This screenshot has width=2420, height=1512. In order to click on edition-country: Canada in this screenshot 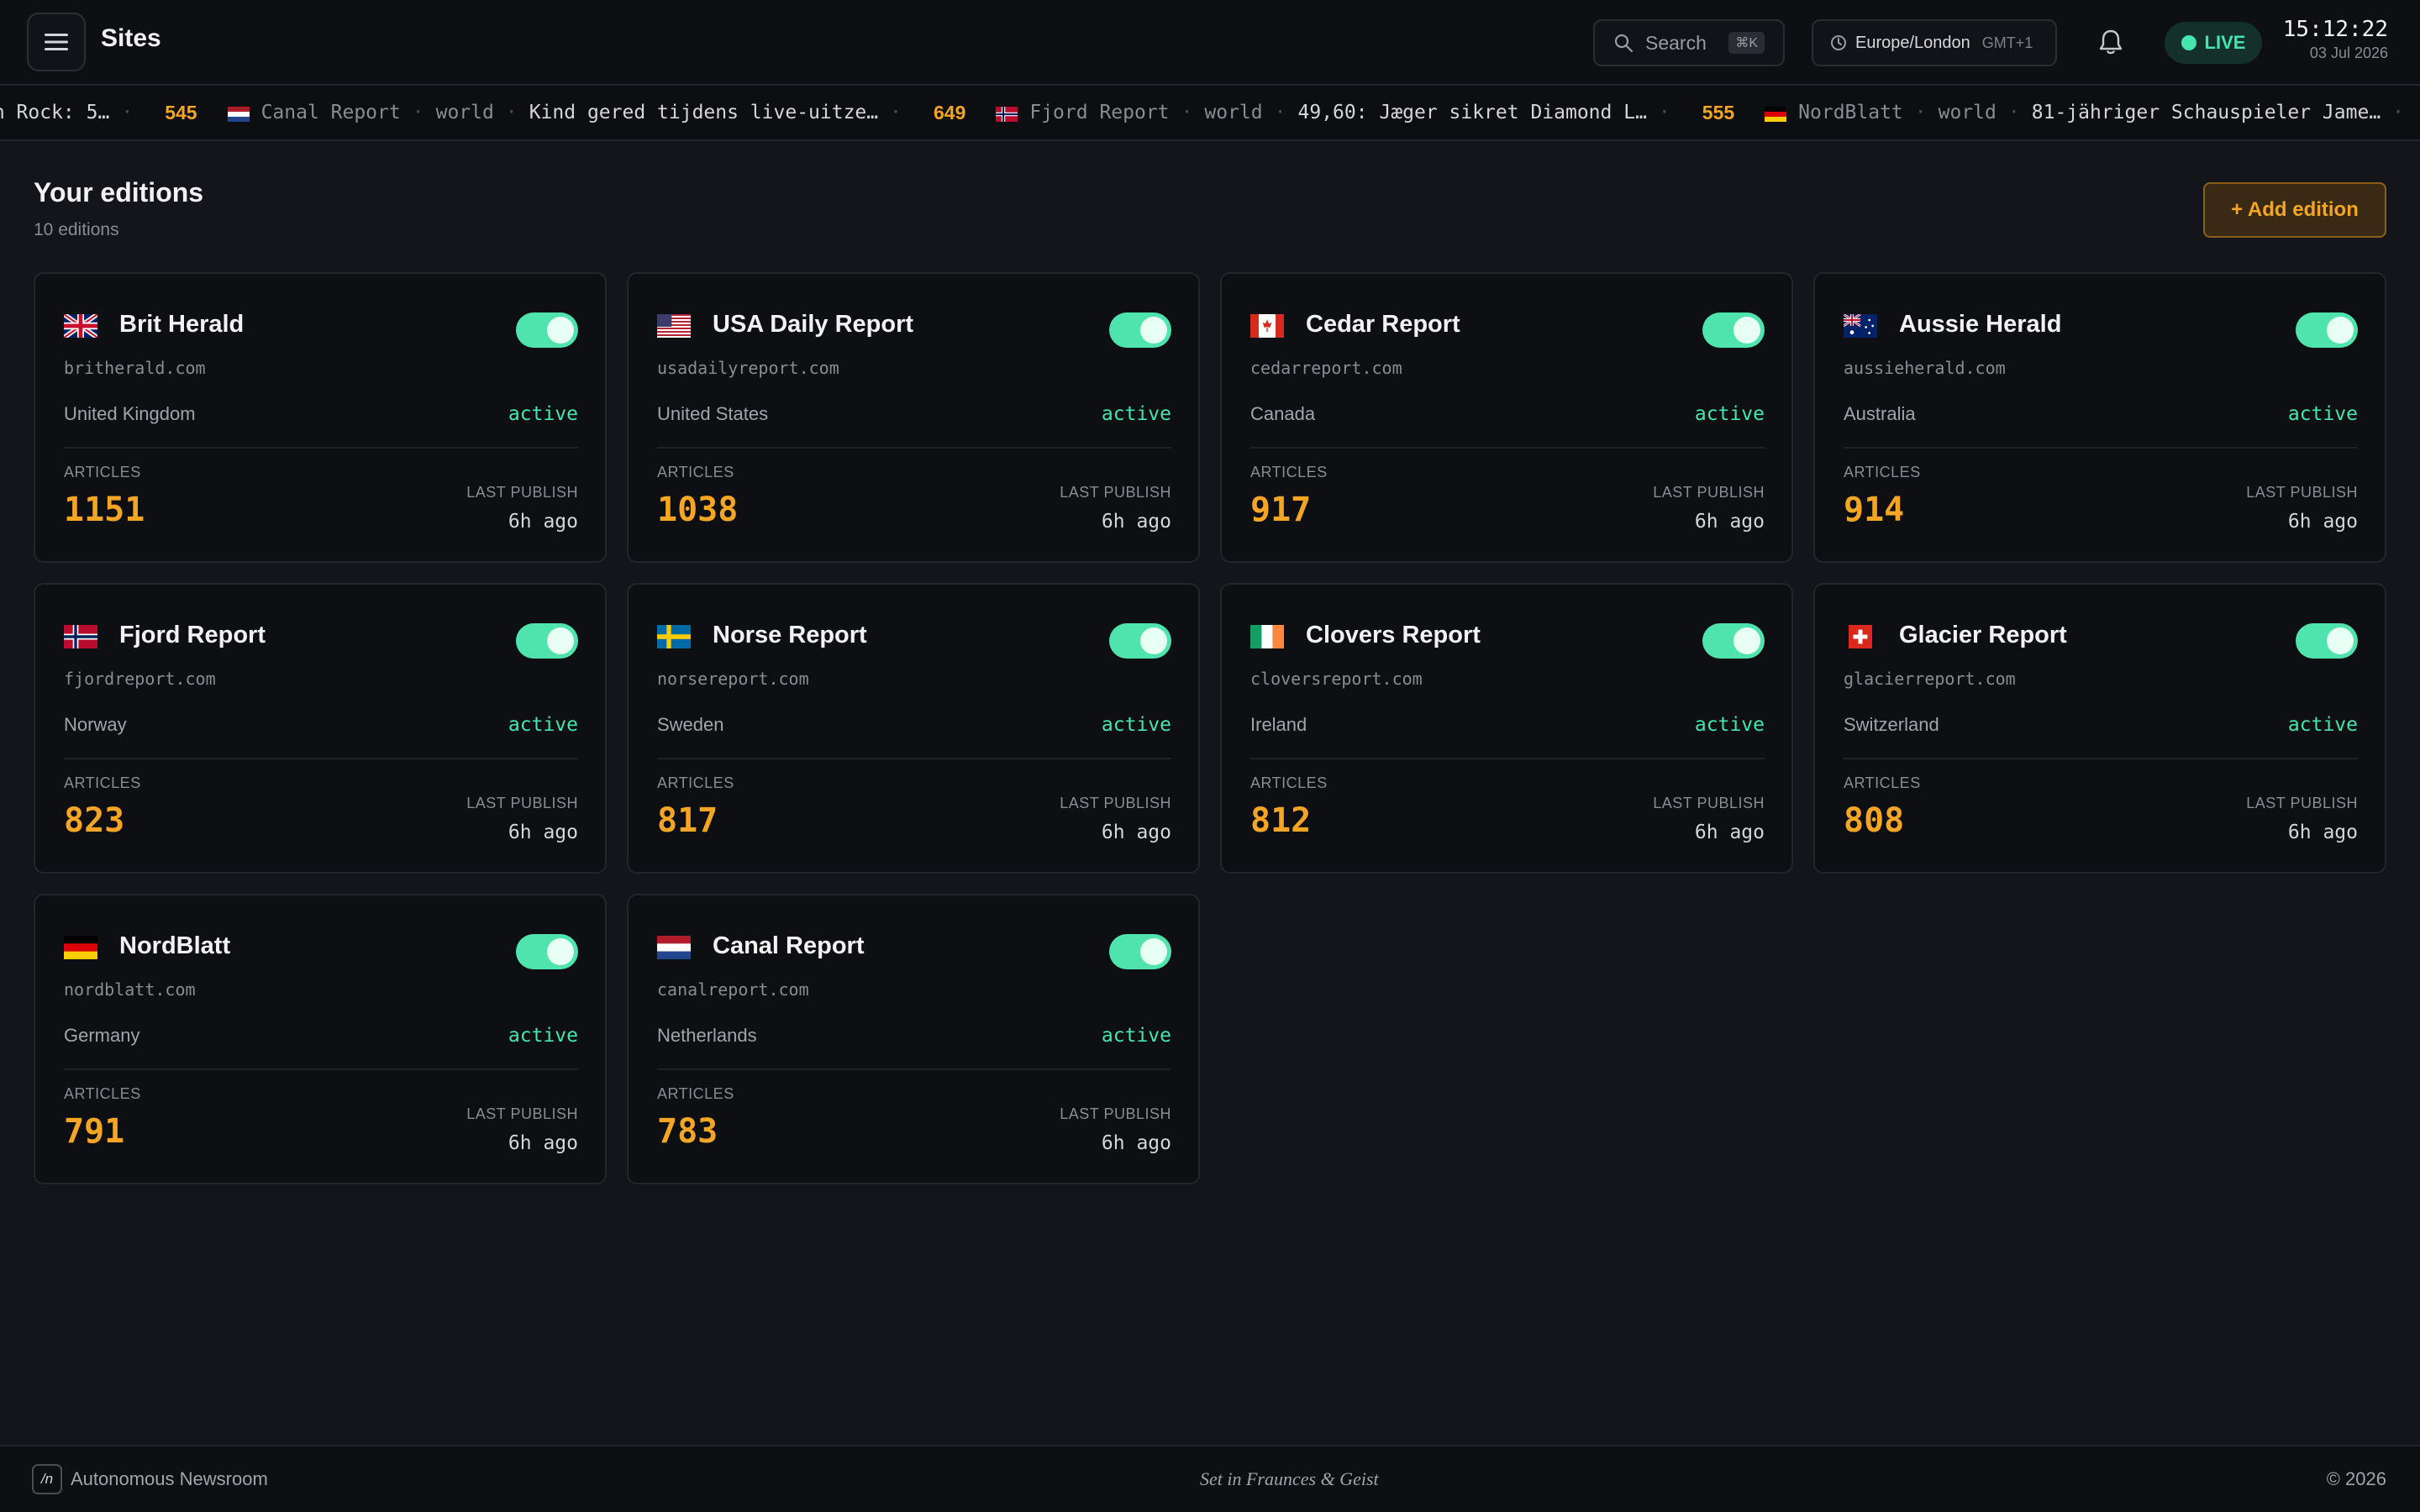, I will do `click(1283, 413)`.